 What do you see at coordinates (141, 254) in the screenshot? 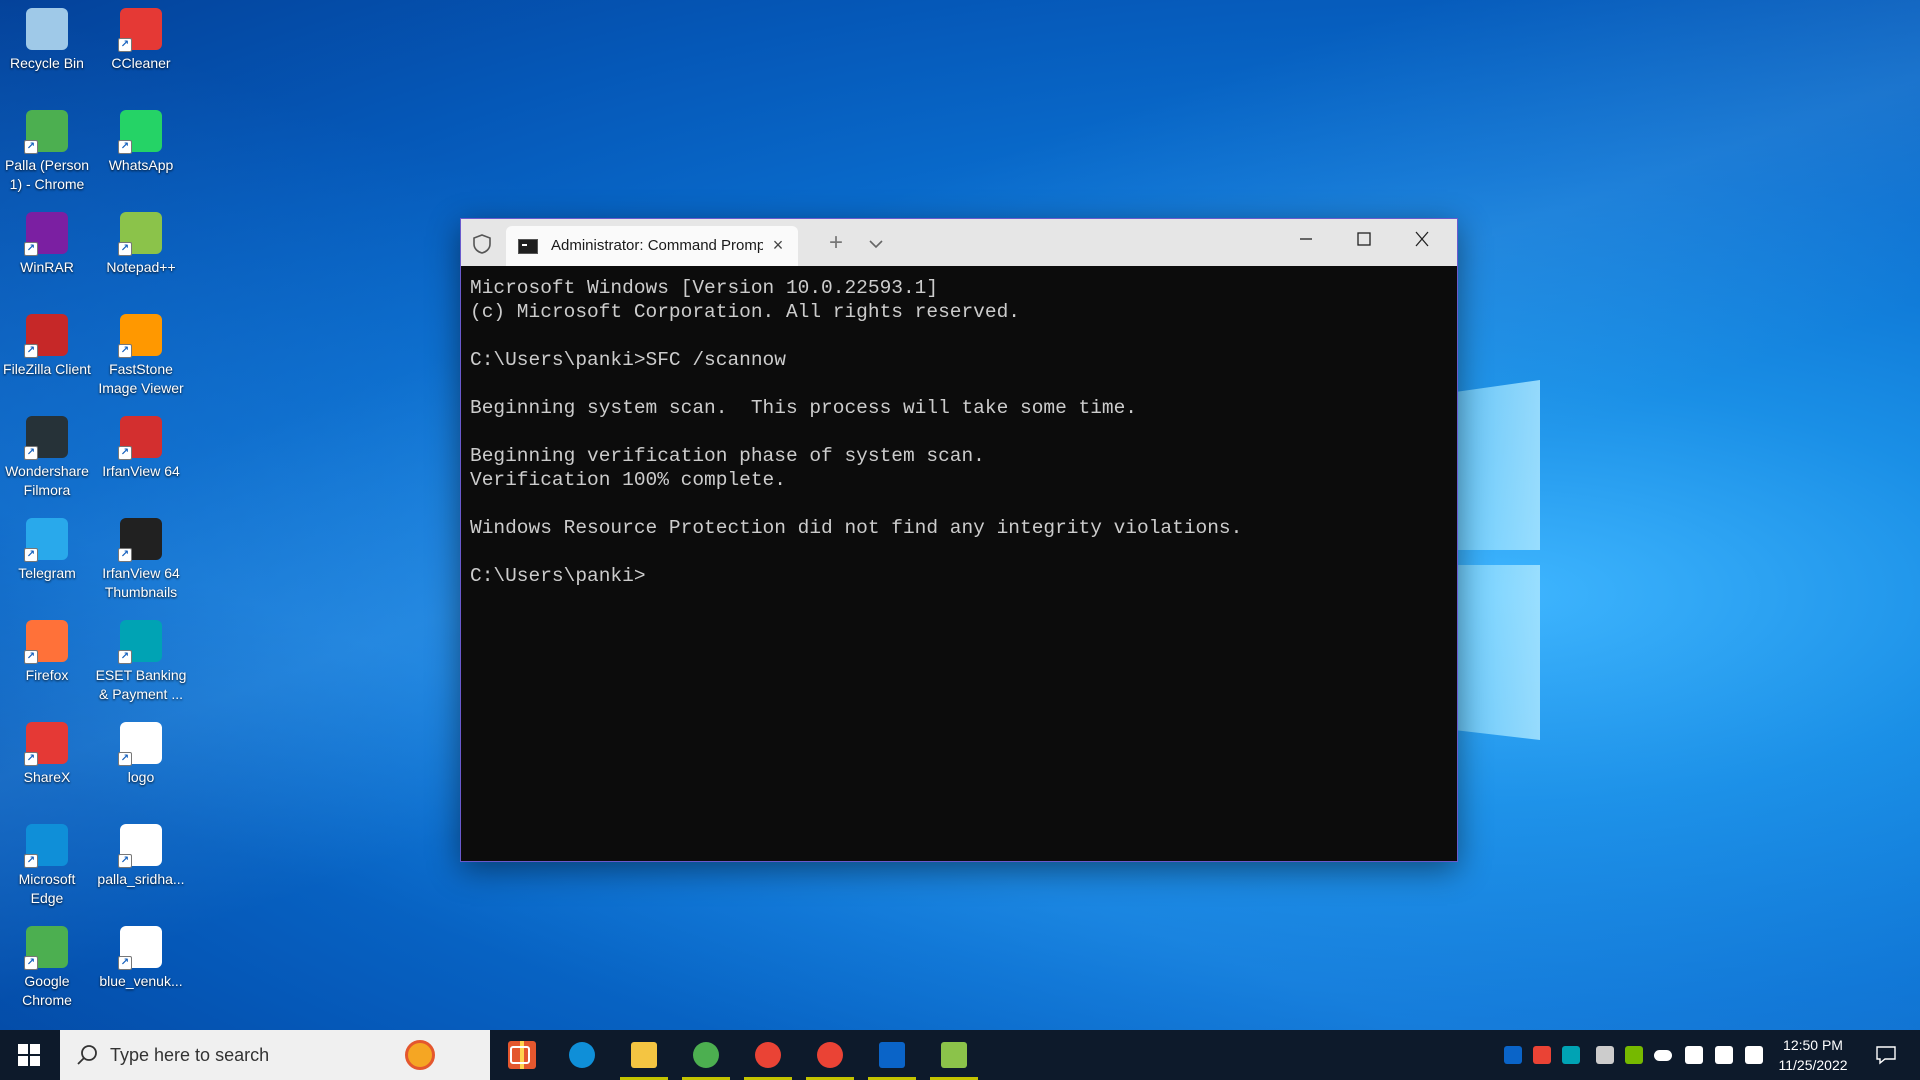
I see `desktop-icon-notepad-plus-plus: ↗ Notepad++` at bounding box center [141, 254].